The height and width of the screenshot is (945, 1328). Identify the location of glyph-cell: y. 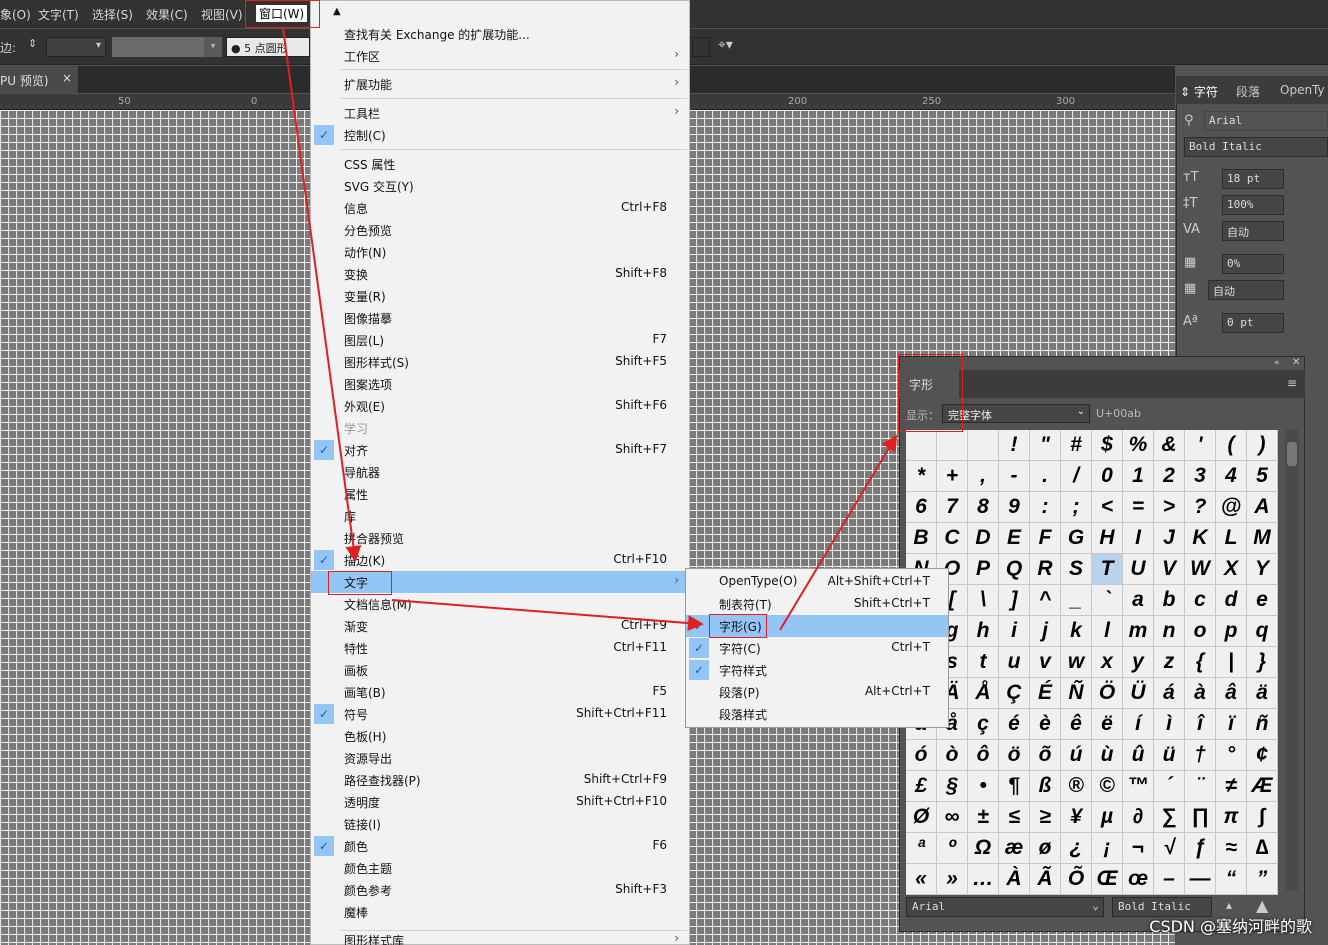
(1138, 662).